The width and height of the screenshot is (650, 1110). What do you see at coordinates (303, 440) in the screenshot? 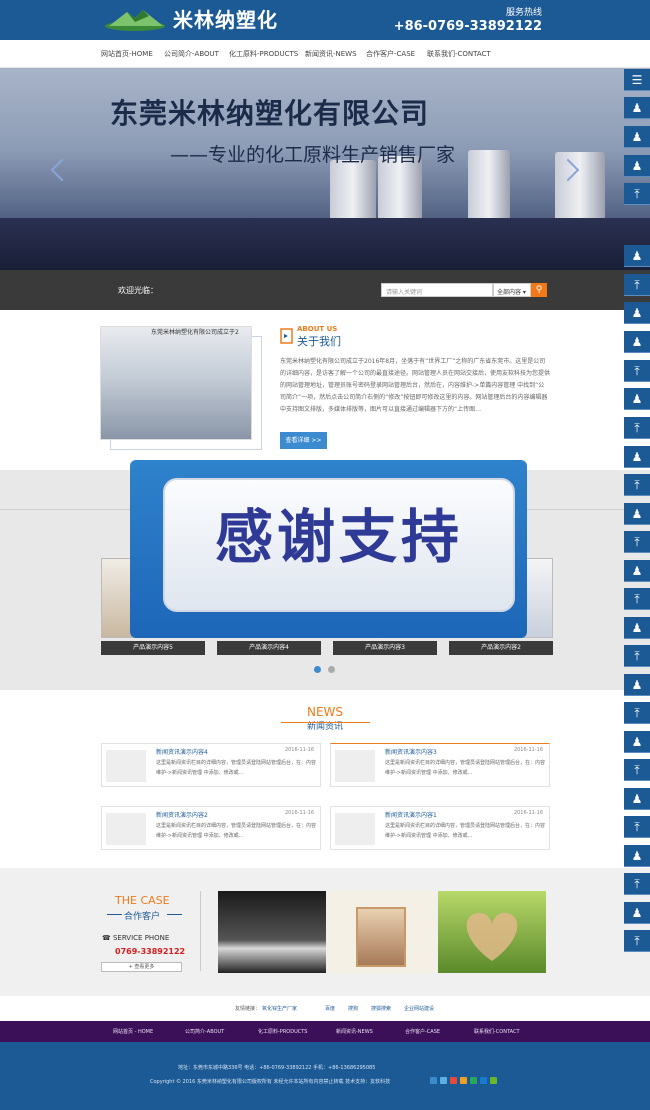
I see `about-more-button: 查看详细 >>` at bounding box center [303, 440].